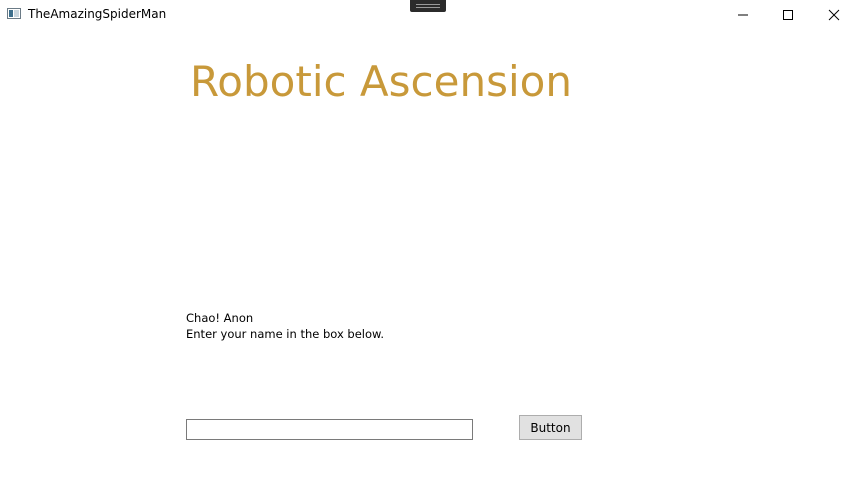  What do you see at coordinates (220, 318) in the screenshot?
I see `greeting-text: Chao! Anon` at bounding box center [220, 318].